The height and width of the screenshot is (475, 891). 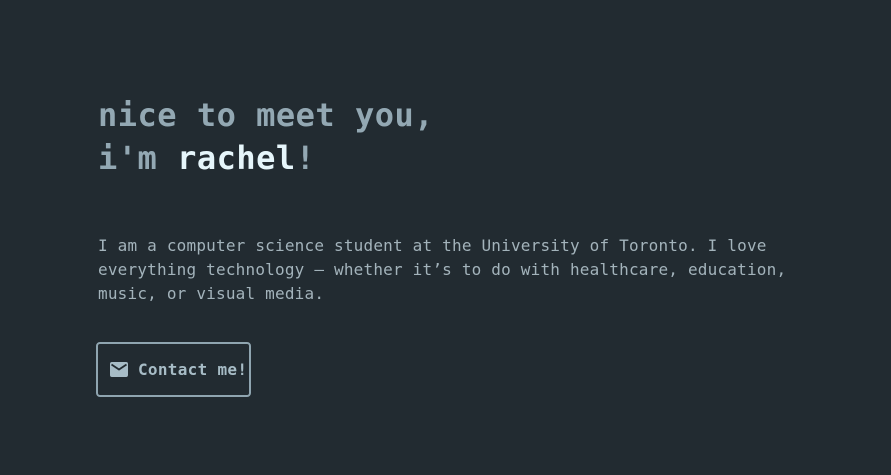 What do you see at coordinates (305, 158) in the screenshot?
I see `exclaim-mark: !` at bounding box center [305, 158].